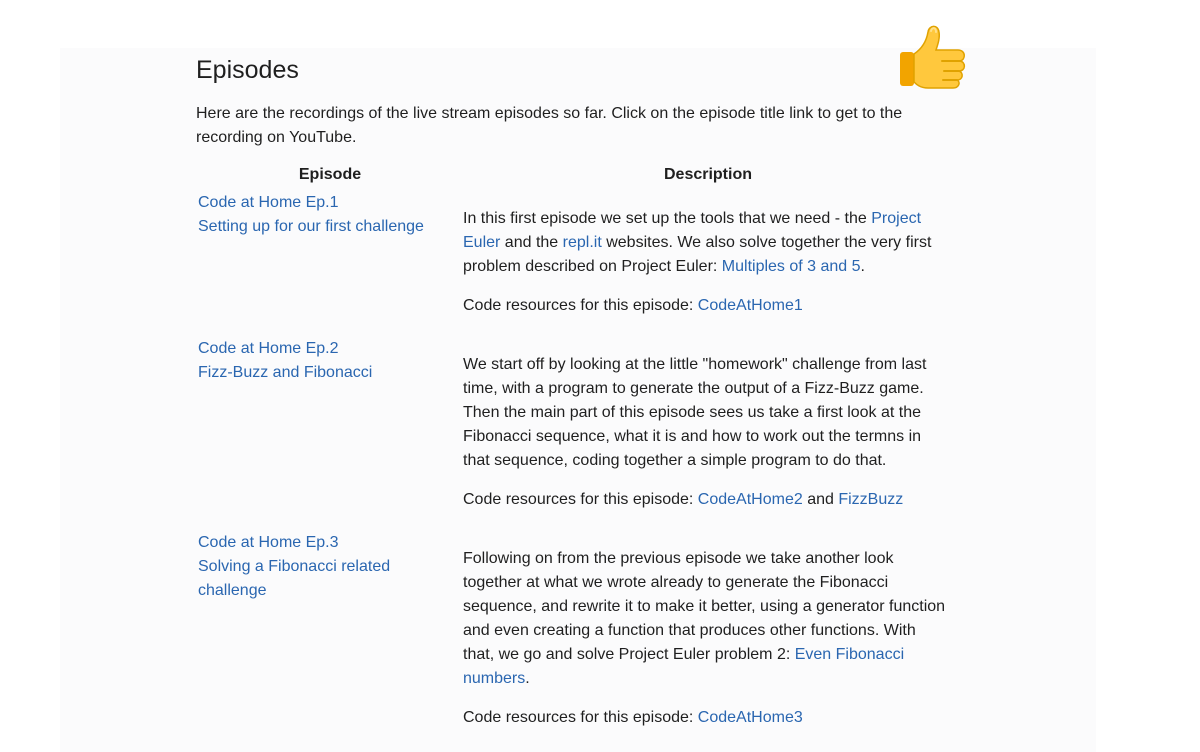  I want to click on codeathome3-link: CodeAtHome3, so click(750, 717).